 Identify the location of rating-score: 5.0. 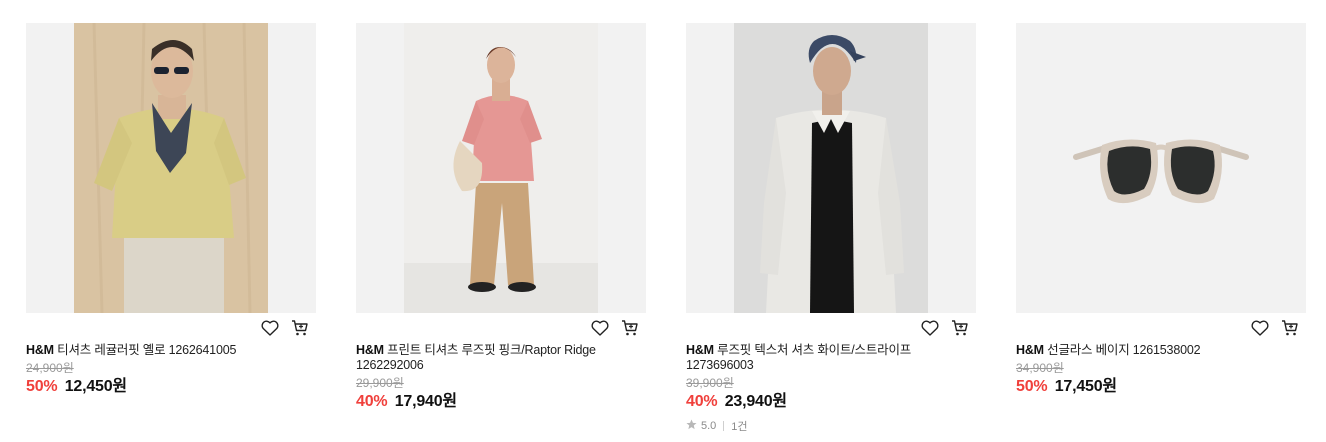
(709, 426).